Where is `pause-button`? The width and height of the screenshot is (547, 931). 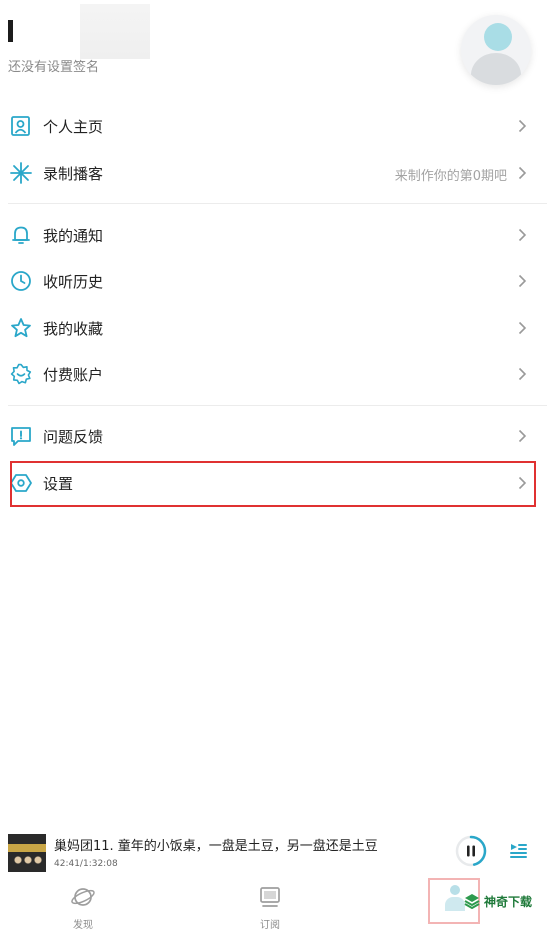 pause-button is located at coordinates (471, 851).